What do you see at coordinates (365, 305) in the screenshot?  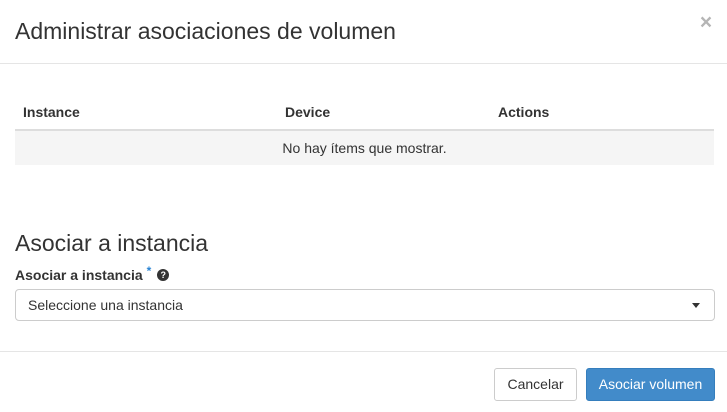 I see `instance-select: Seleccione una instancia` at bounding box center [365, 305].